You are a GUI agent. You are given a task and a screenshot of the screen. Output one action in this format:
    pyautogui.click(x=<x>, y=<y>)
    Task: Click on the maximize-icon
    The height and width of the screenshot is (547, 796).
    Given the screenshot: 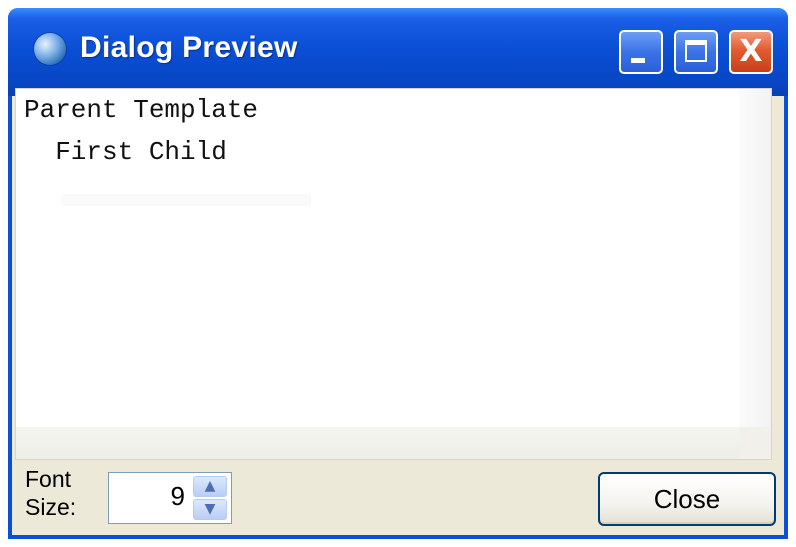 What is the action you would take?
    pyautogui.click(x=696, y=51)
    